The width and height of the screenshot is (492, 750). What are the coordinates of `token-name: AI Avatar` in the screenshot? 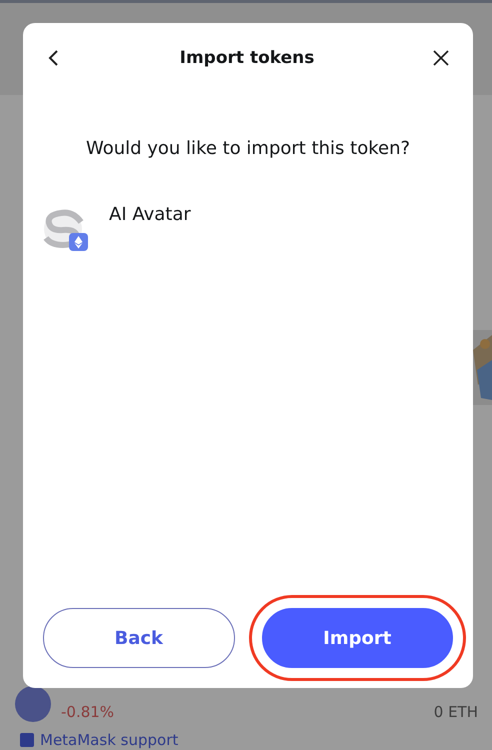 It's located at (150, 215).